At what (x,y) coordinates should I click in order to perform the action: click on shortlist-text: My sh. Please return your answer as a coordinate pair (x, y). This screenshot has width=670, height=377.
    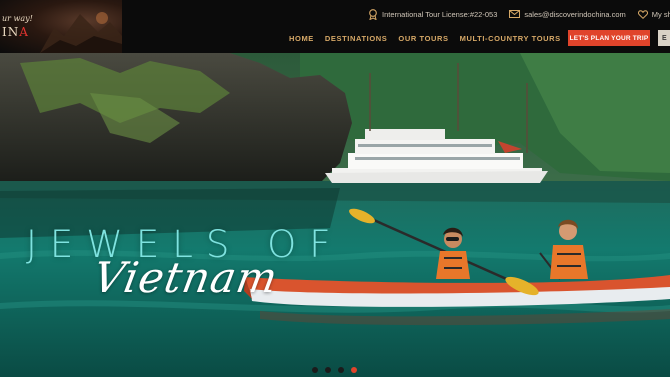
    Looking at the image, I should click on (660, 14).